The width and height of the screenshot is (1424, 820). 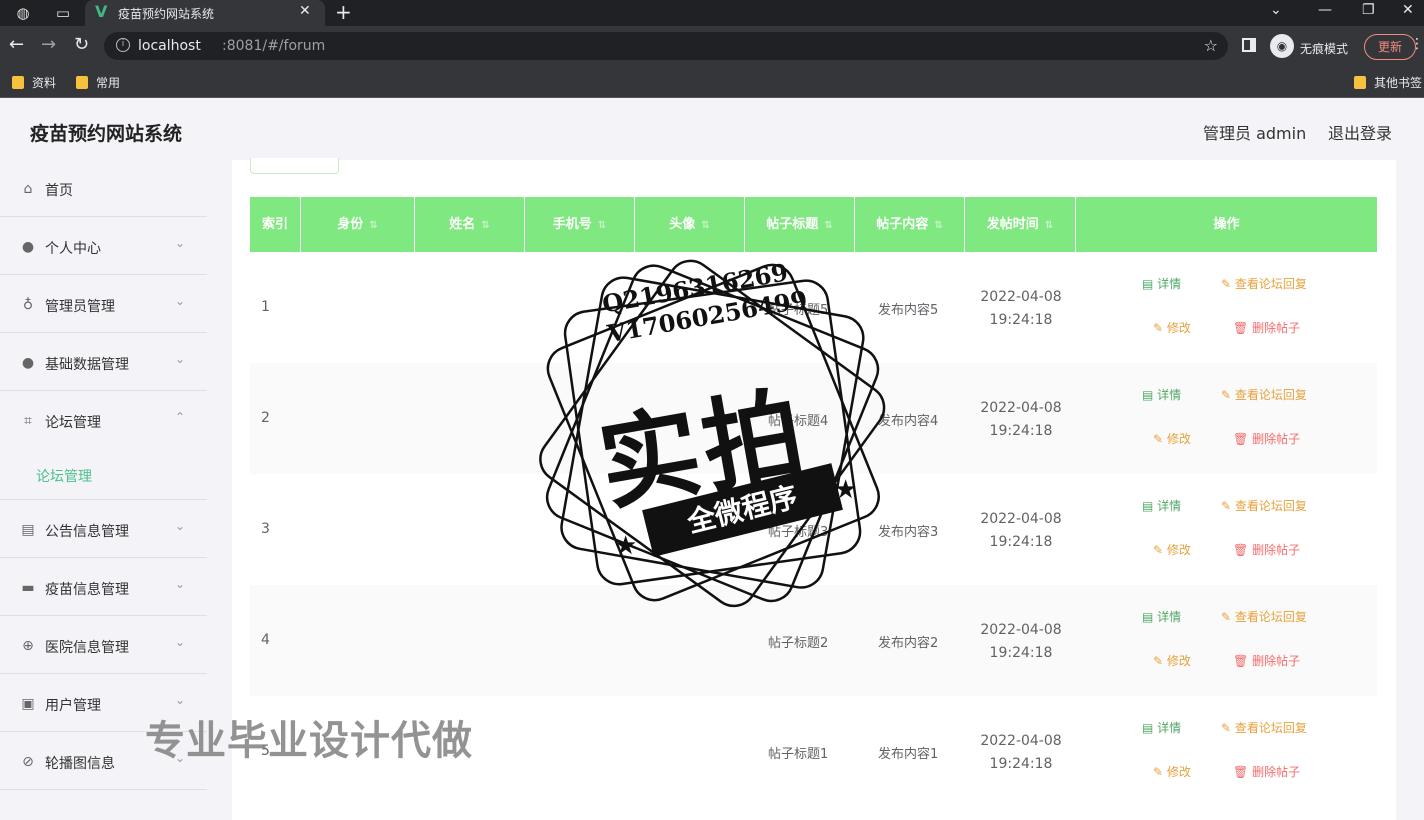 What do you see at coordinates (28, 530) in the screenshot?
I see `chart-icon: ▤` at bounding box center [28, 530].